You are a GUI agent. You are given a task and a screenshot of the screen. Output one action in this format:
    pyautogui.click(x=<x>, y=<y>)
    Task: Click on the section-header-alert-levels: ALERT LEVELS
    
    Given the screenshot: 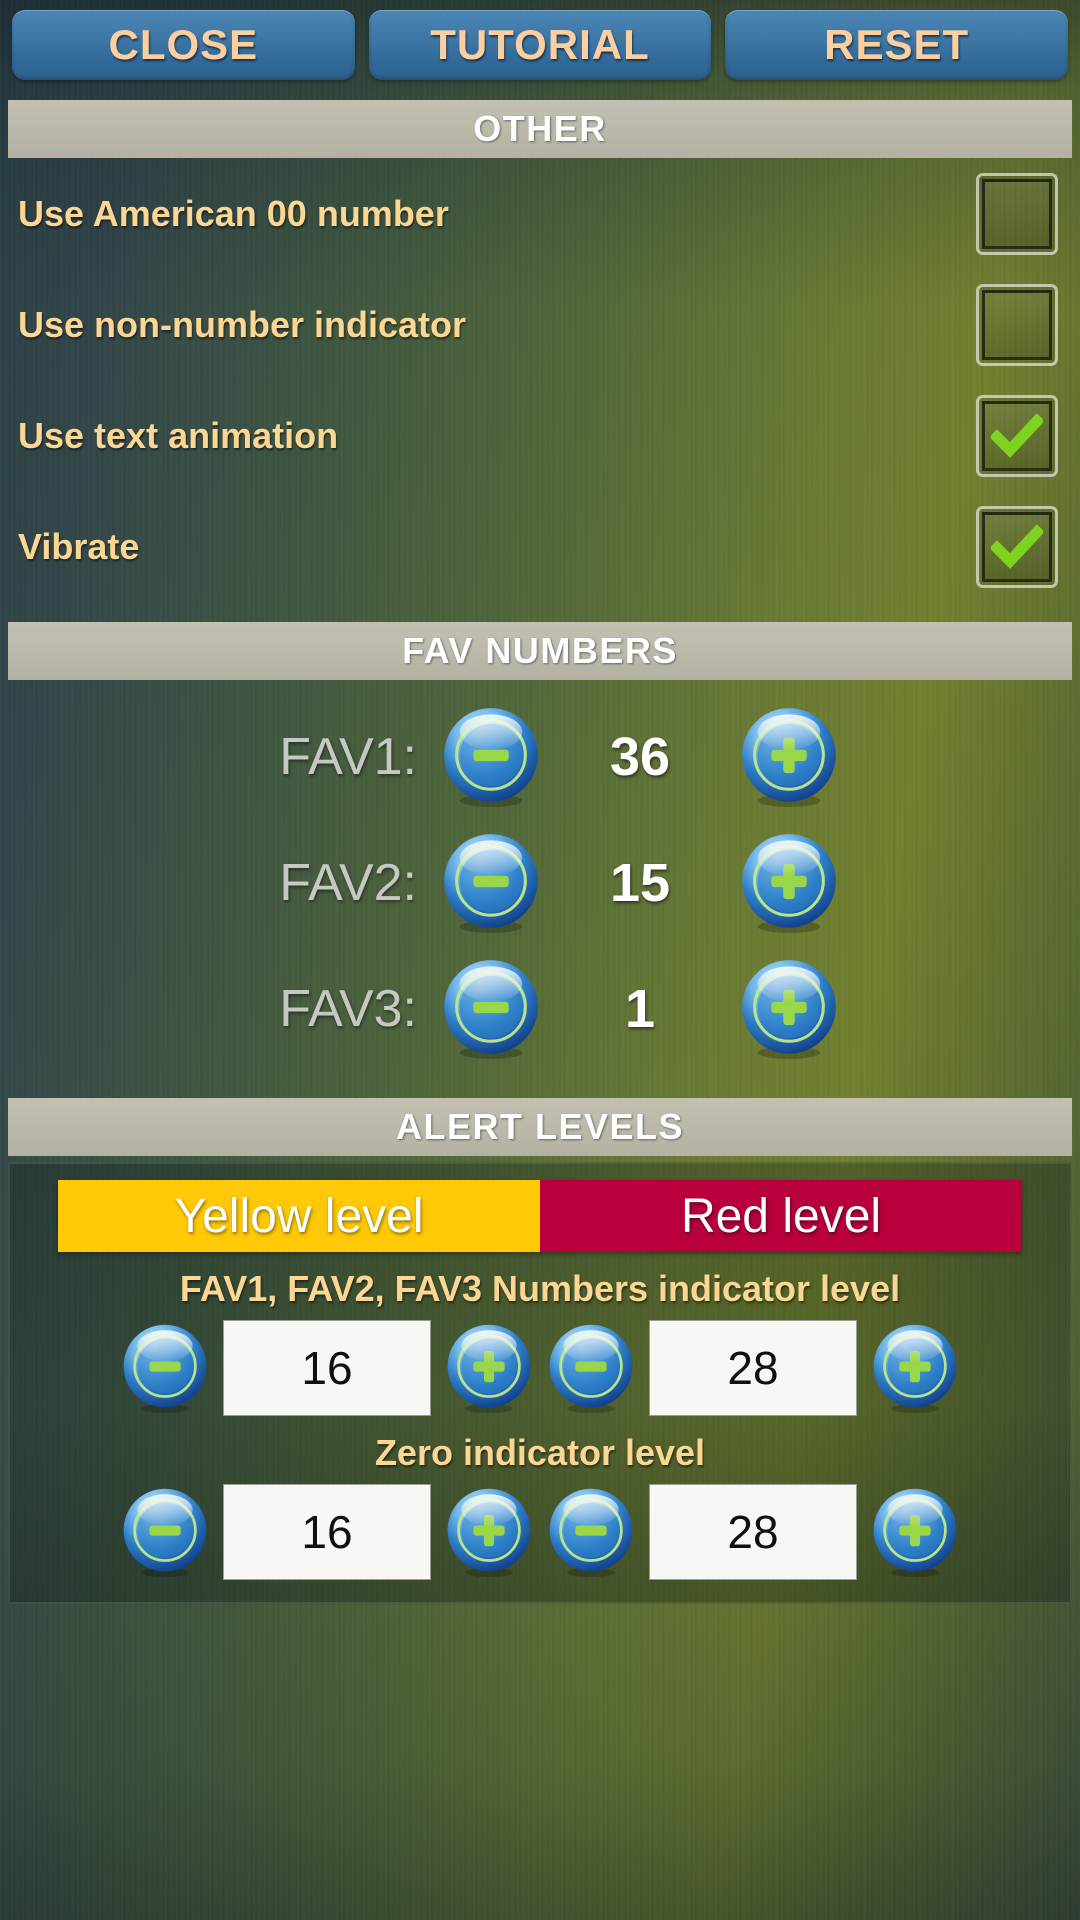 What is the action you would take?
    pyautogui.click(x=540, y=1127)
    